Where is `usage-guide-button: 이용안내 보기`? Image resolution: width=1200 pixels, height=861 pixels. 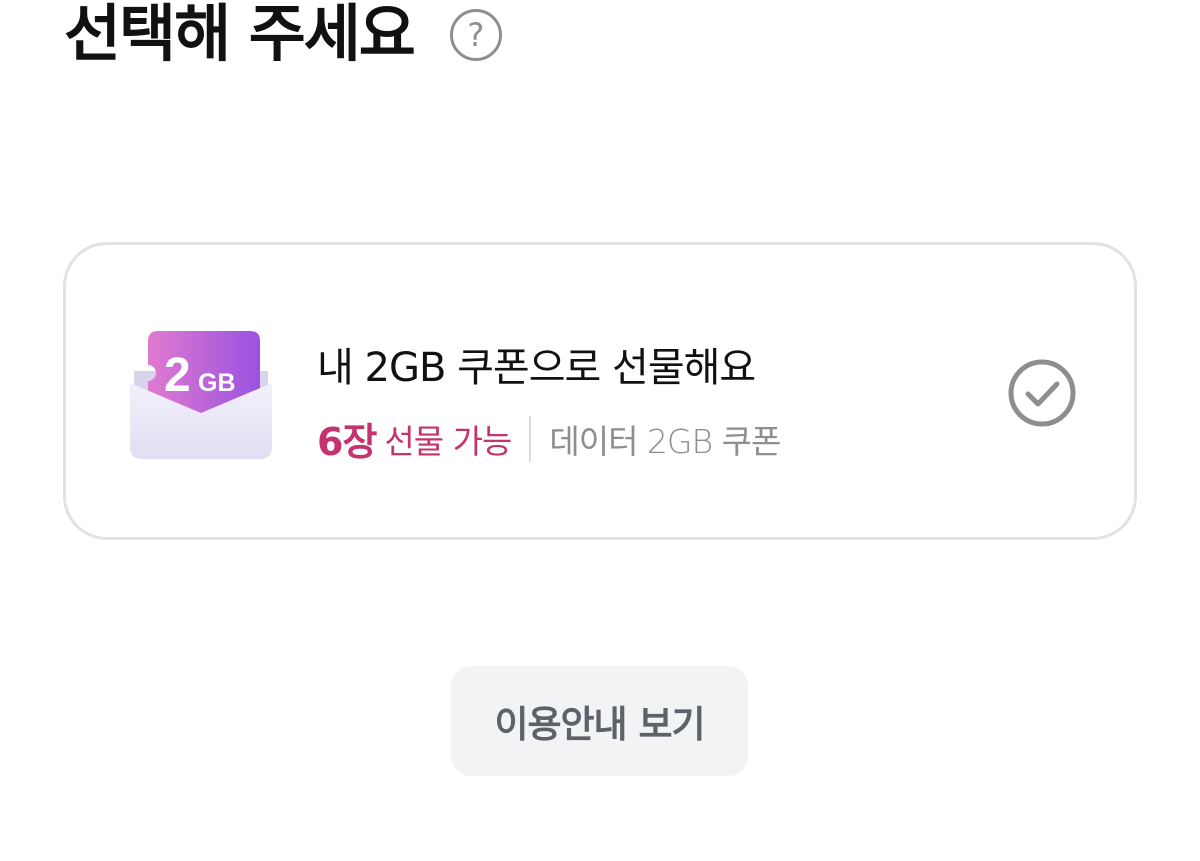
usage-guide-button: 이용안내 보기 is located at coordinates (599, 721).